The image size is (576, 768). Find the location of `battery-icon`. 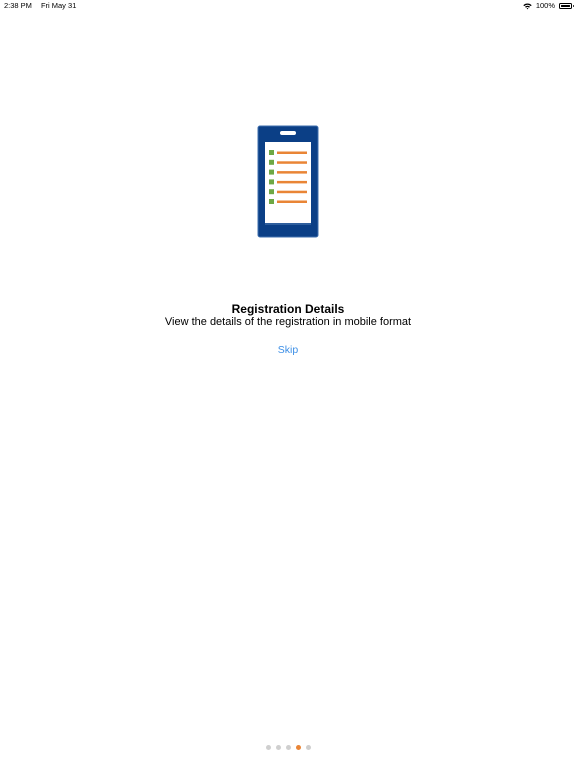

battery-icon is located at coordinates (566, 6).